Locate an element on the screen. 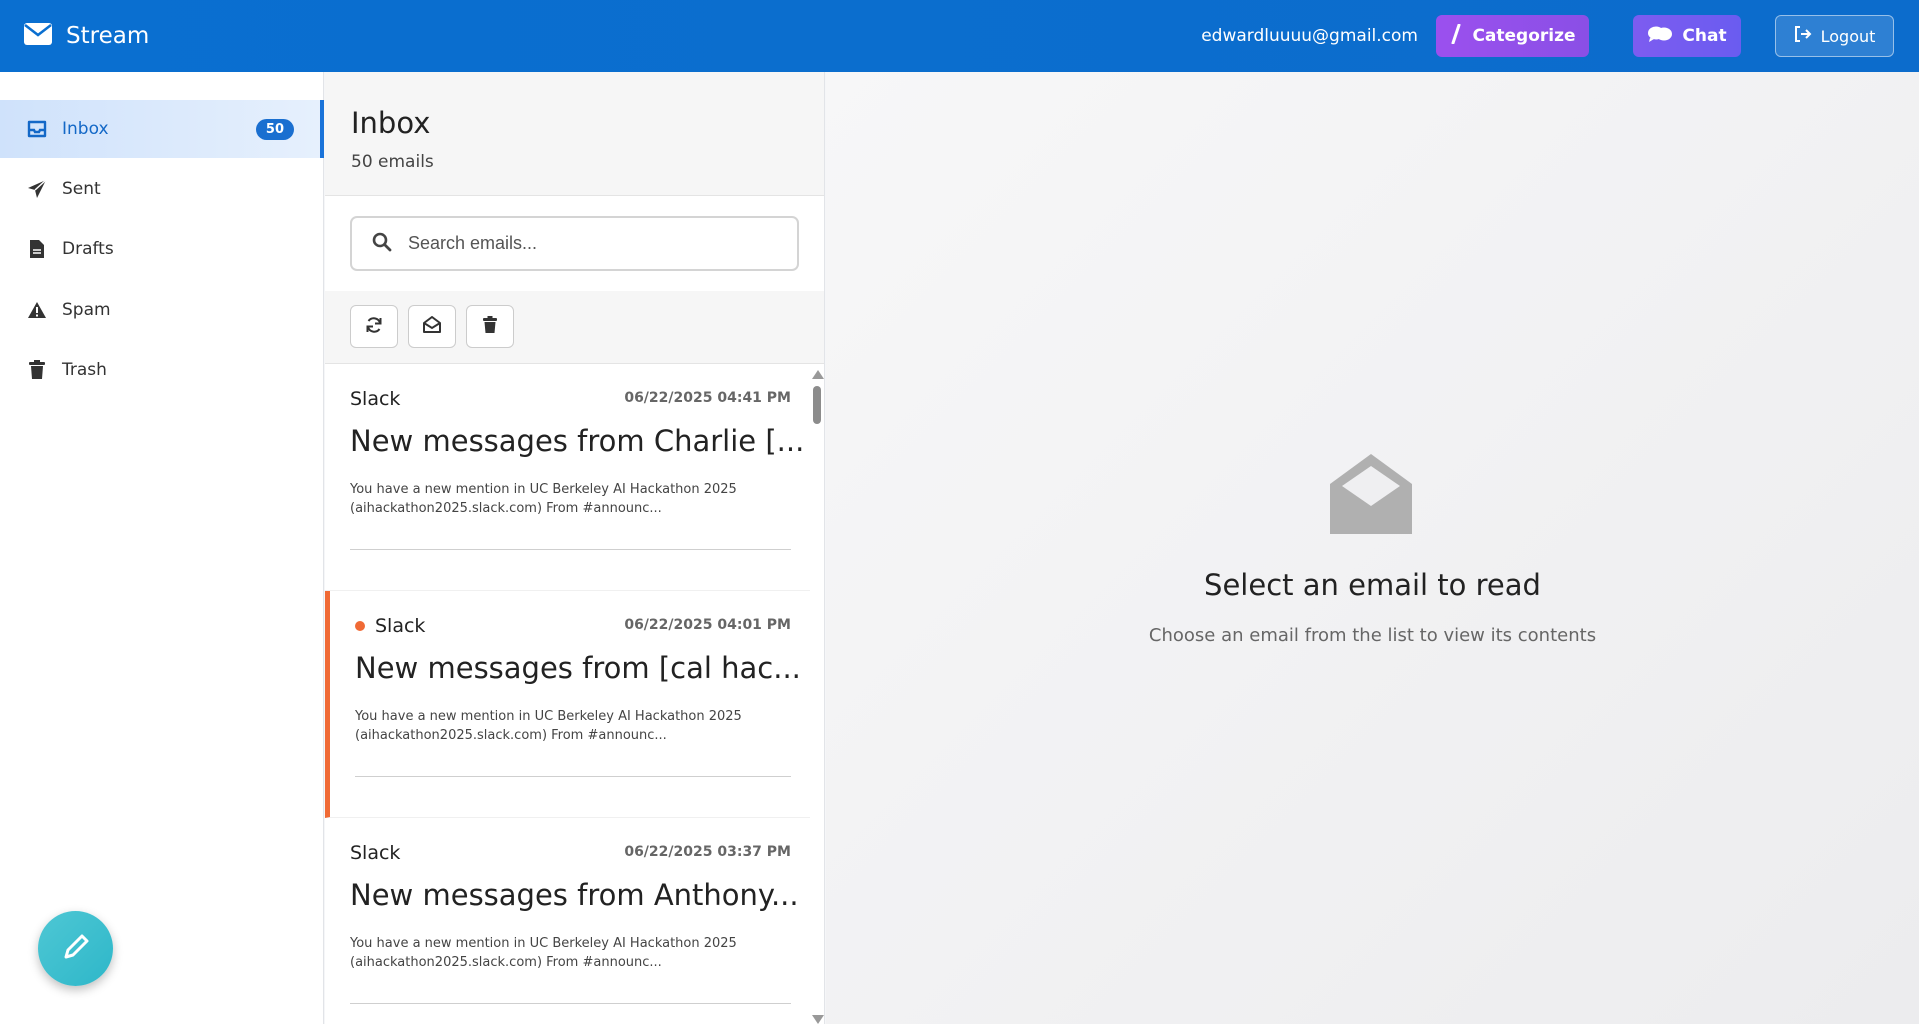 Image resolution: width=1919 pixels, height=1024 pixels. sidebar-item-spam: Spam is located at coordinates (162, 310).